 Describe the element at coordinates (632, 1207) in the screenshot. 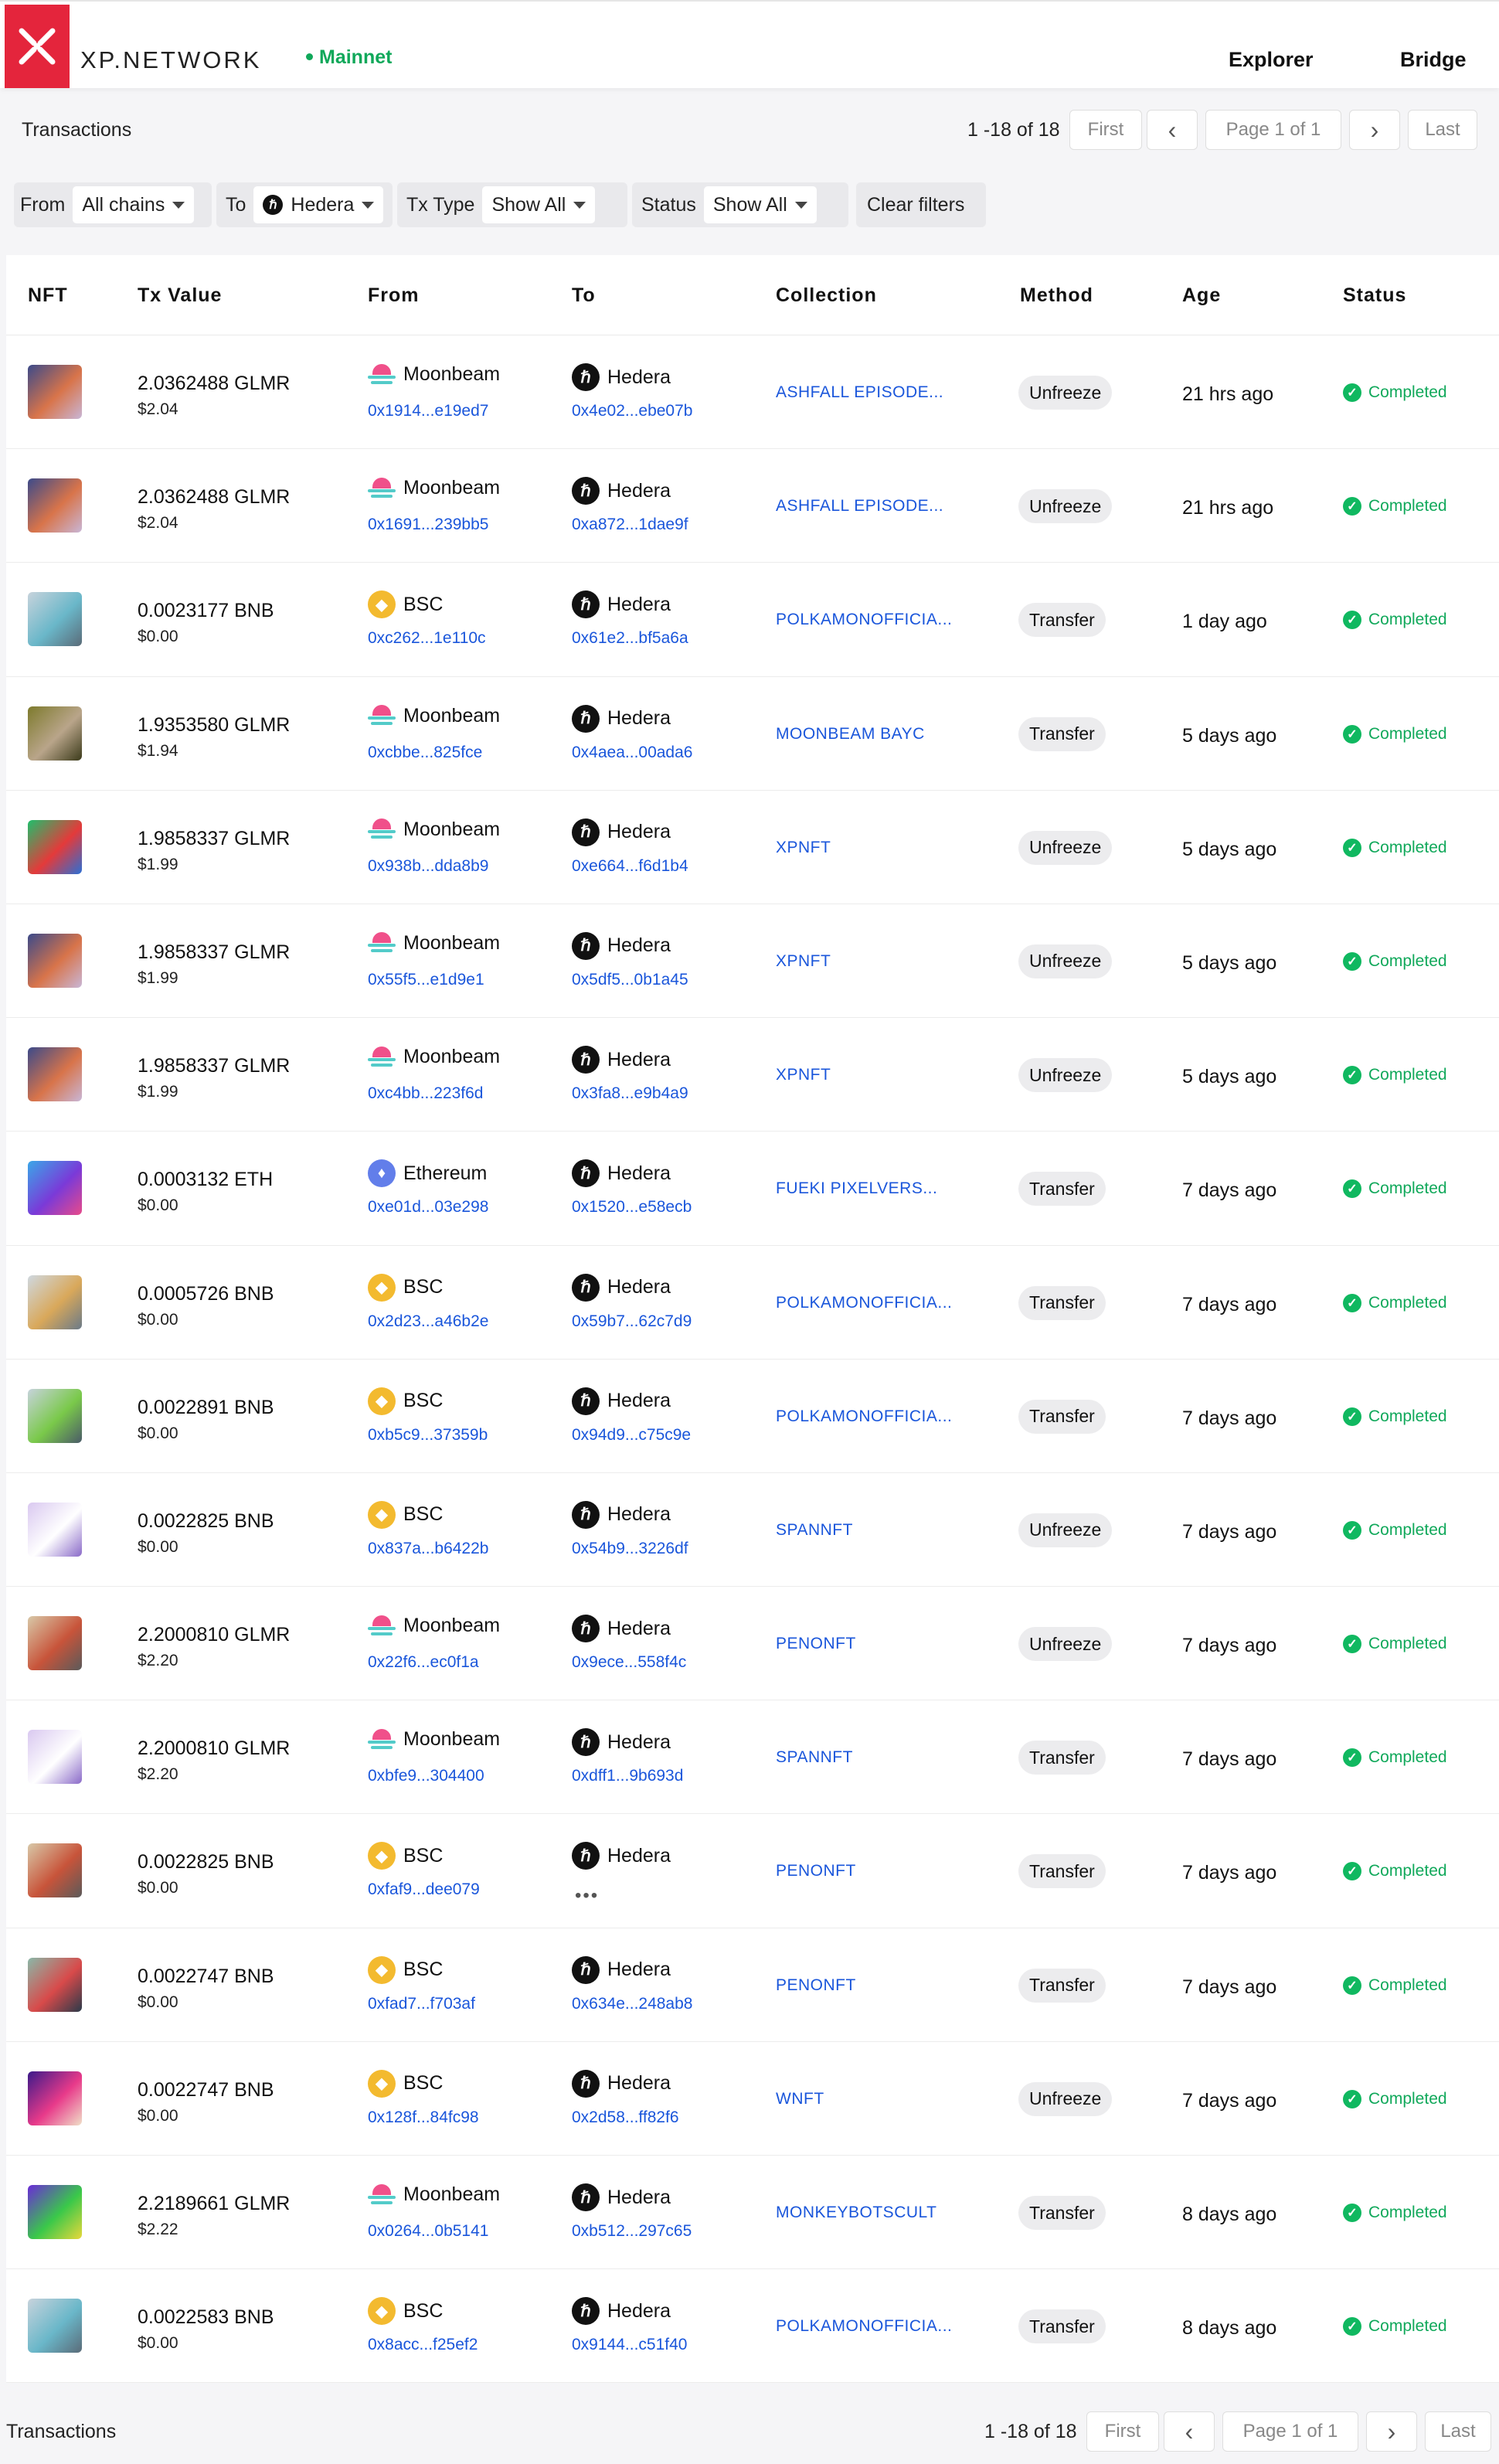

I see `to-address-link: 0x1520...e58ecb` at that location.